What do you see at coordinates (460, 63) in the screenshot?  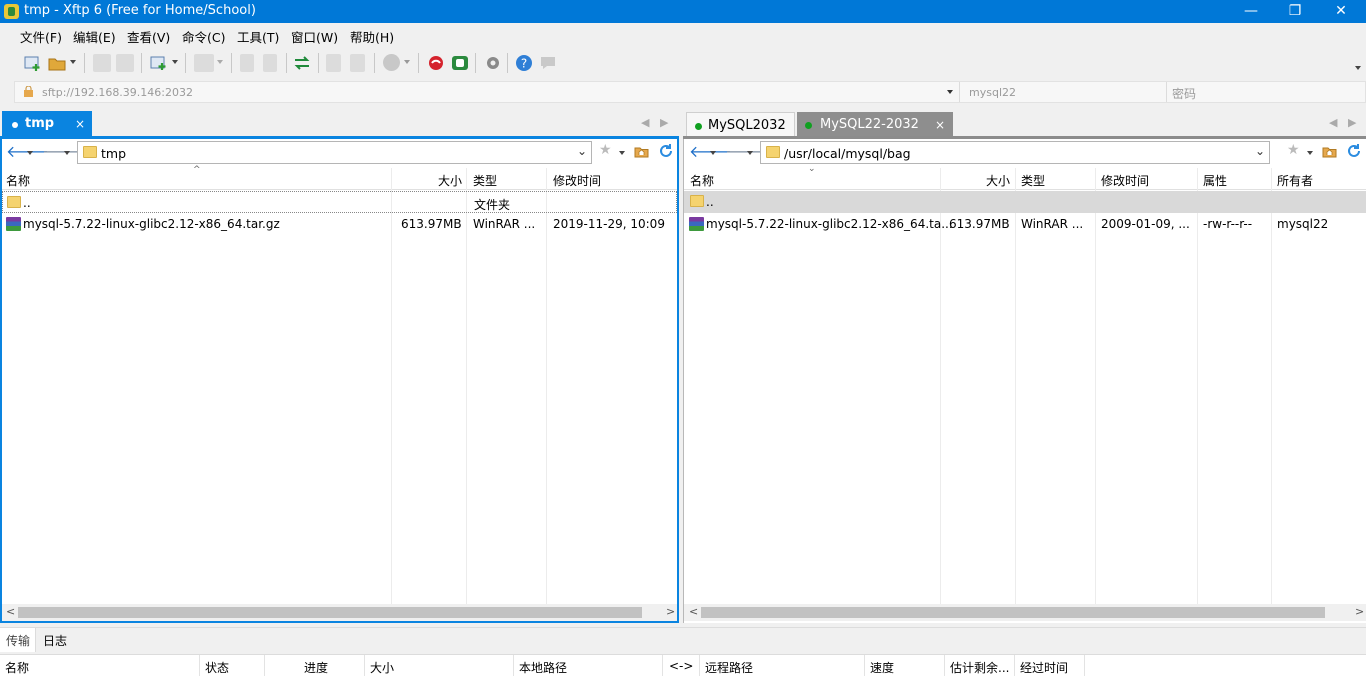 I see `xftp-icon` at bounding box center [460, 63].